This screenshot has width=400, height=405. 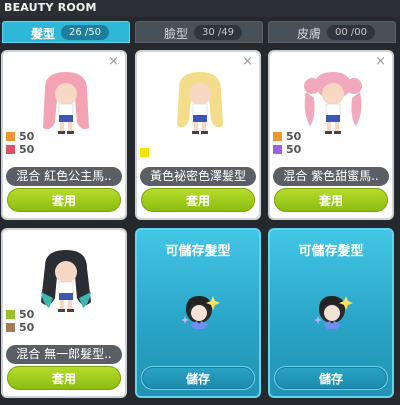 I want to click on empty-slot-1: 可儲存髮型 儲存, so click(x=198, y=313).